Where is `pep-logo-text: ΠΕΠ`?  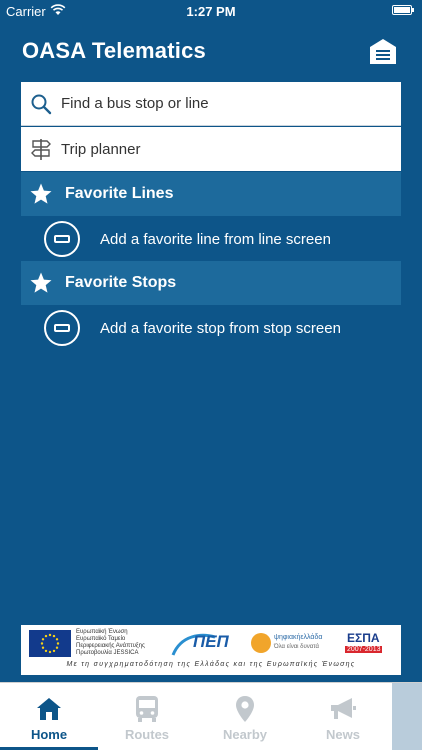
pep-logo-text: ΠΕΠ is located at coordinates (211, 641).